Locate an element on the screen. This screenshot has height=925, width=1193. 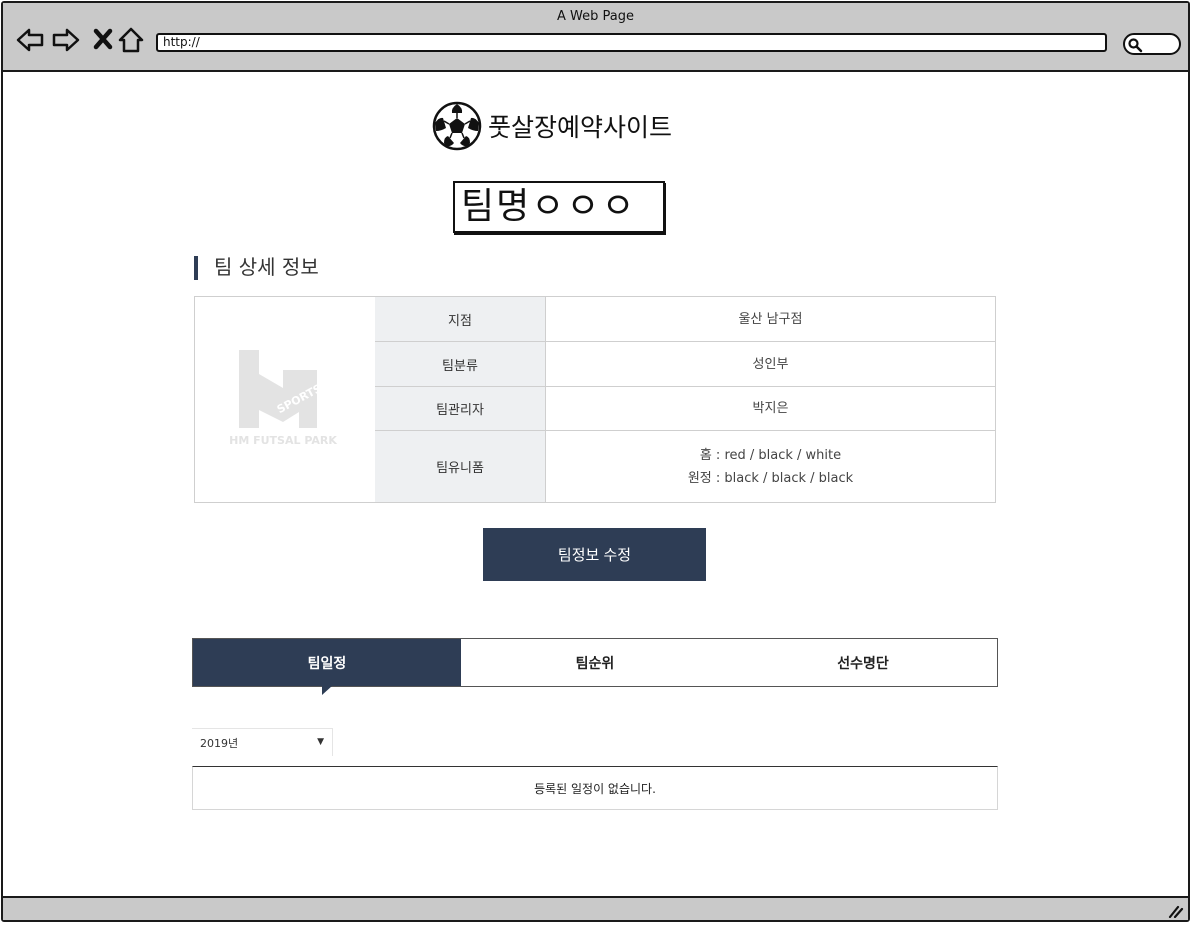
info-value: 성인부 is located at coordinates (770, 364).